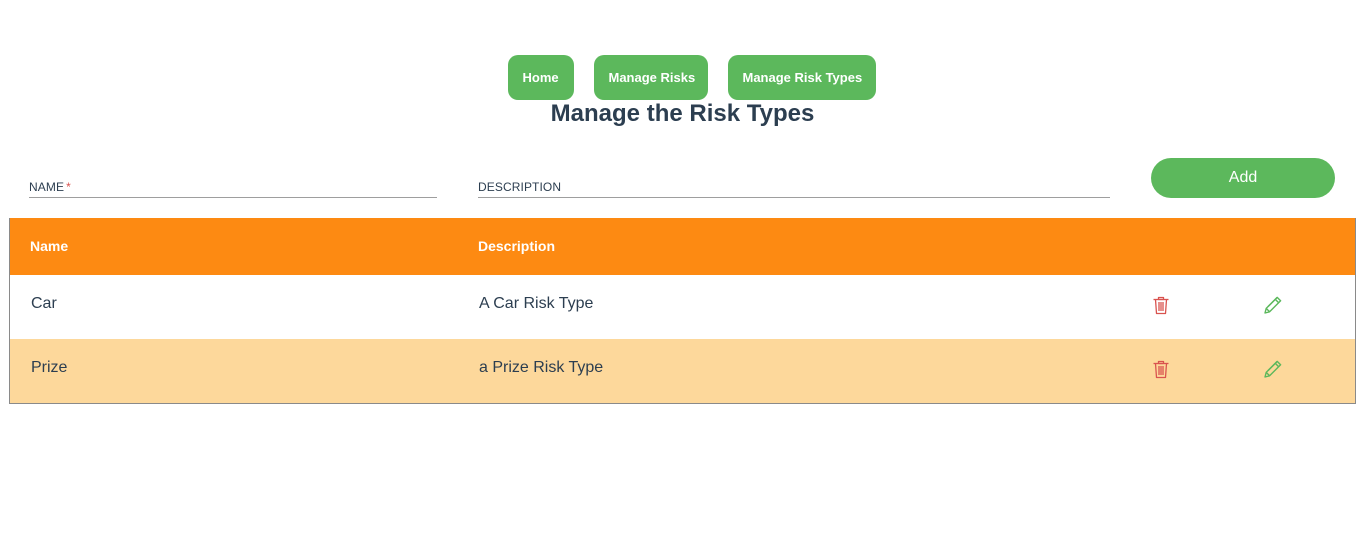 The image size is (1365, 558). What do you see at coordinates (1243, 178) in the screenshot?
I see `add-button: Add` at bounding box center [1243, 178].